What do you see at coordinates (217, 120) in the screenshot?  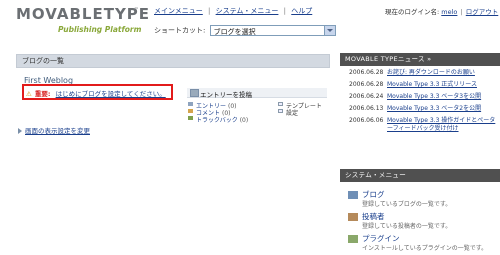 I see `stat-label: トラックバック` at bounding box center [217, 120].